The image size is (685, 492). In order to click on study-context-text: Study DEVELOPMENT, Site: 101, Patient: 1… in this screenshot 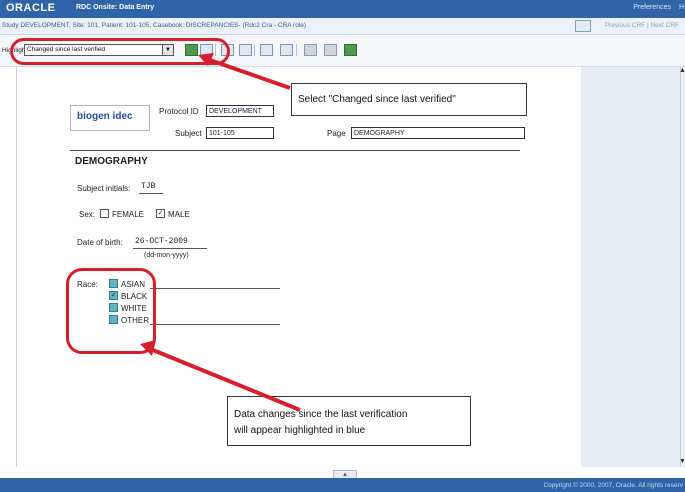, I will do `click(154, 25)`.